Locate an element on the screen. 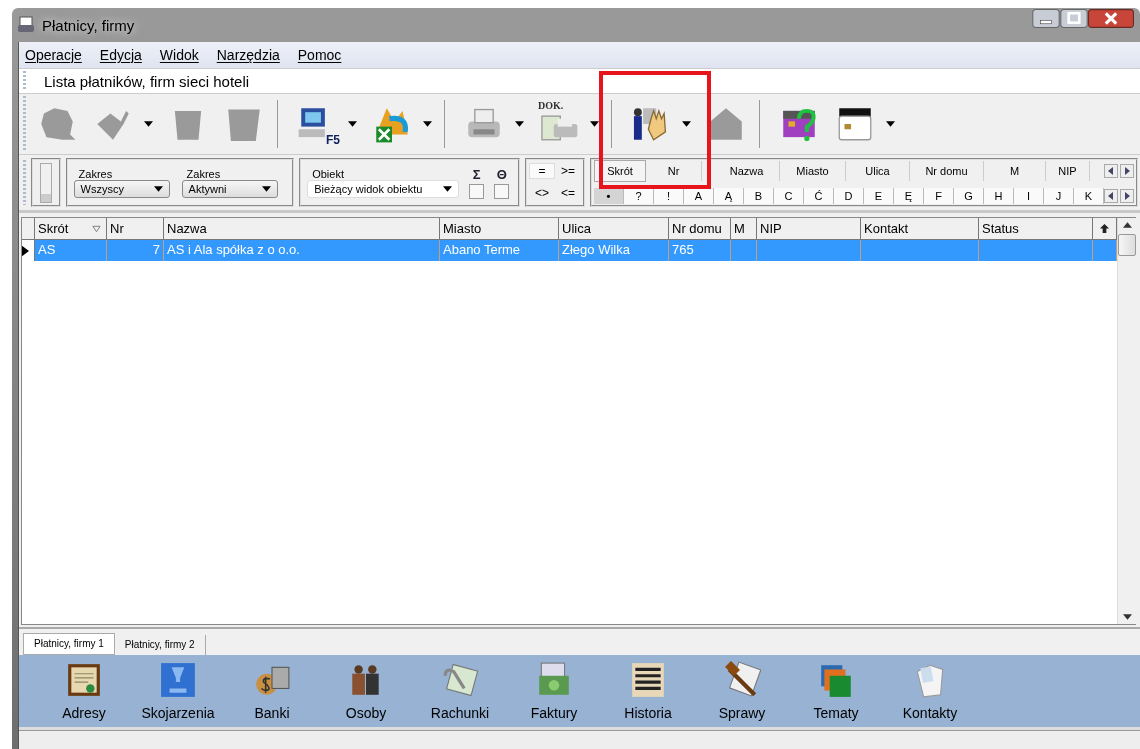 The image size is (1140, 749). operator-button: <= is located at coordinates (568, 193).